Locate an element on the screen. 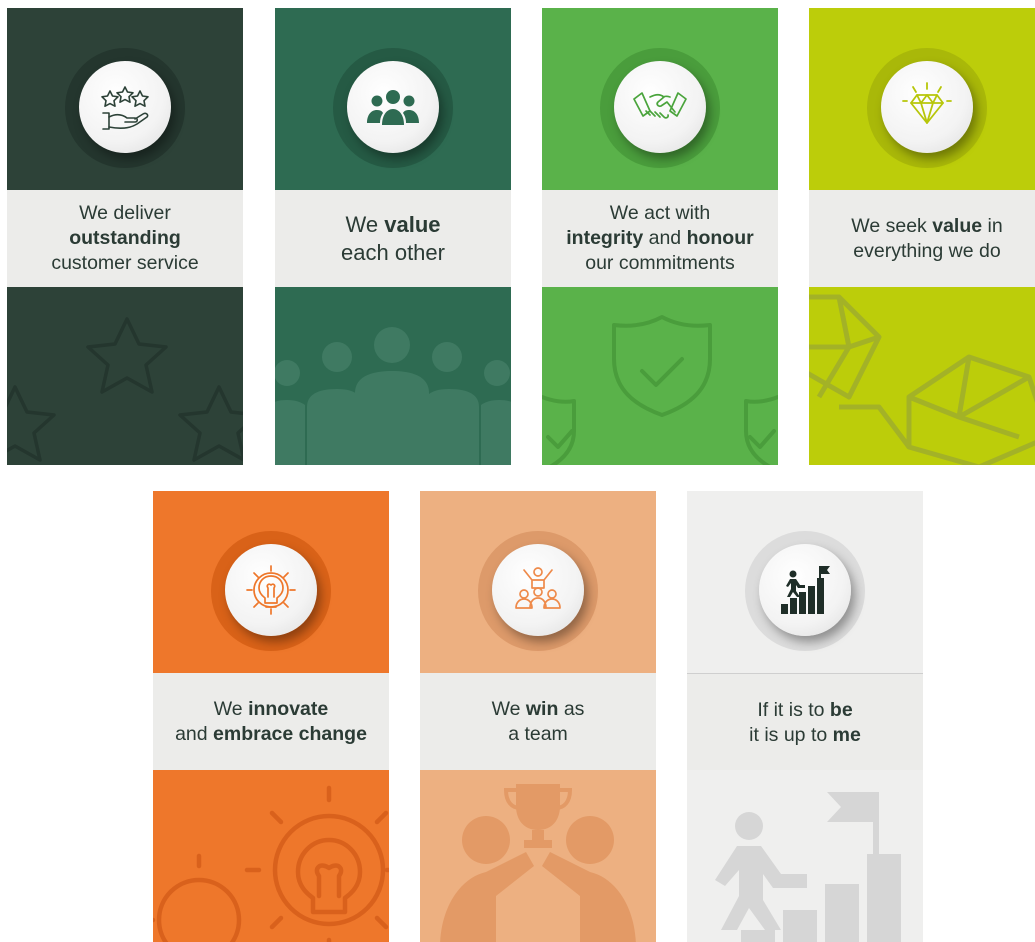 The height and width of the screenshot is (942, 1035). people-group-icon is located at coordinates (393, 107).